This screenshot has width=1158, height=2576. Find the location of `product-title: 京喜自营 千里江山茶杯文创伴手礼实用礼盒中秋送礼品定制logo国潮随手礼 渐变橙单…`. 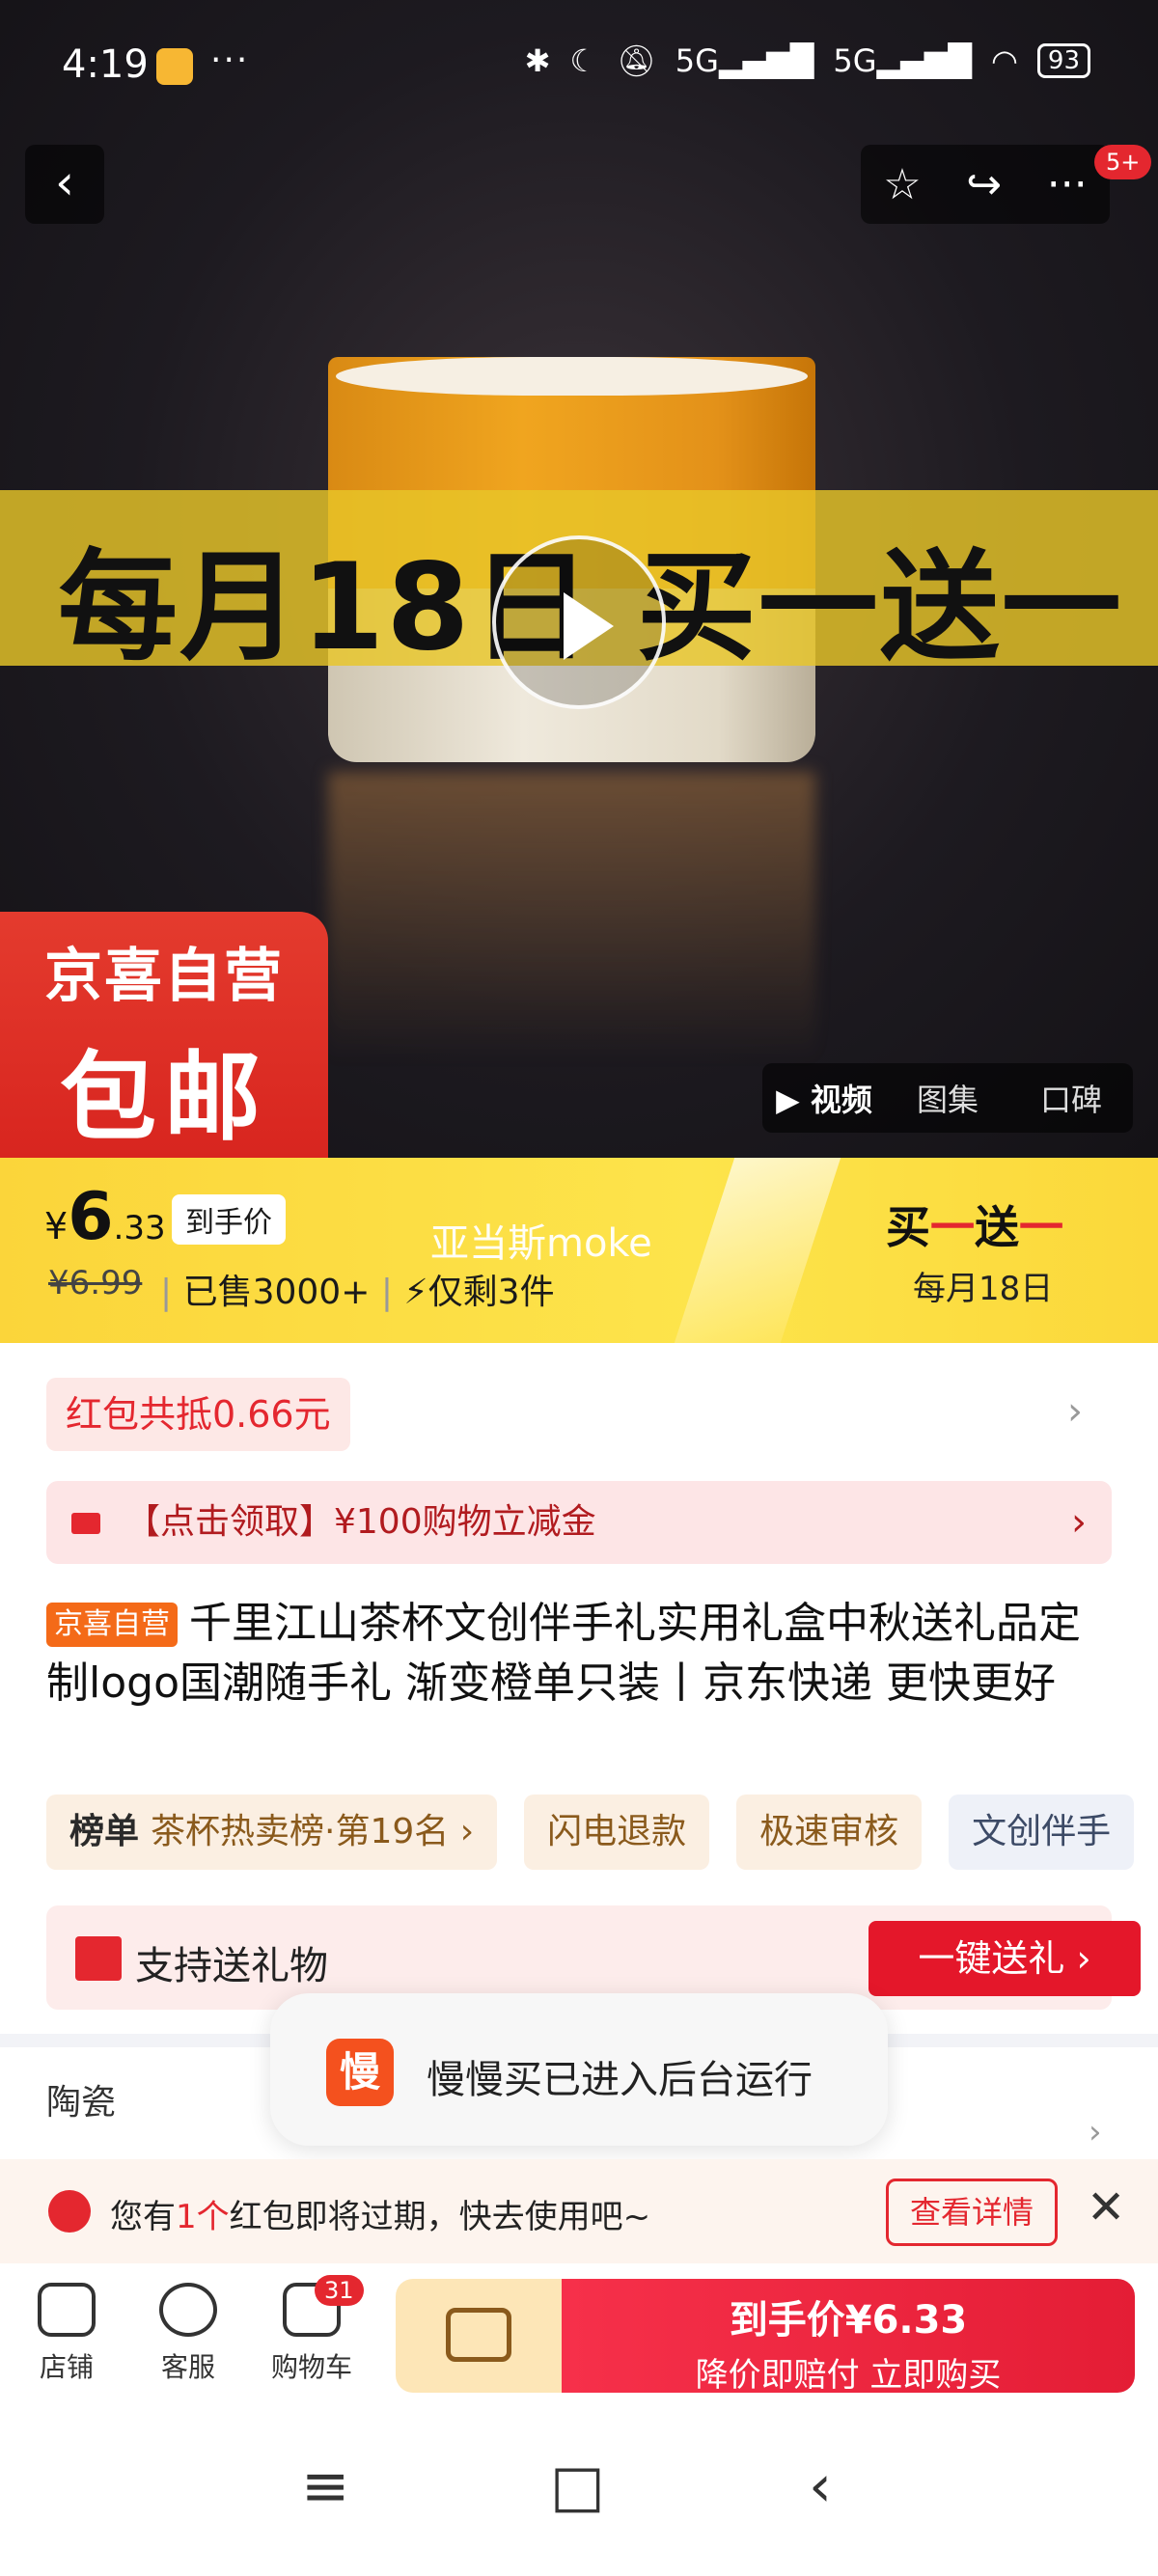

product-title: 京喜自营 千里江山茶杯文创伴手礼实用礼盒中秋送礼品定制logo国潮随手礼 渐变橙单… is located at coordinates (581, 1653).